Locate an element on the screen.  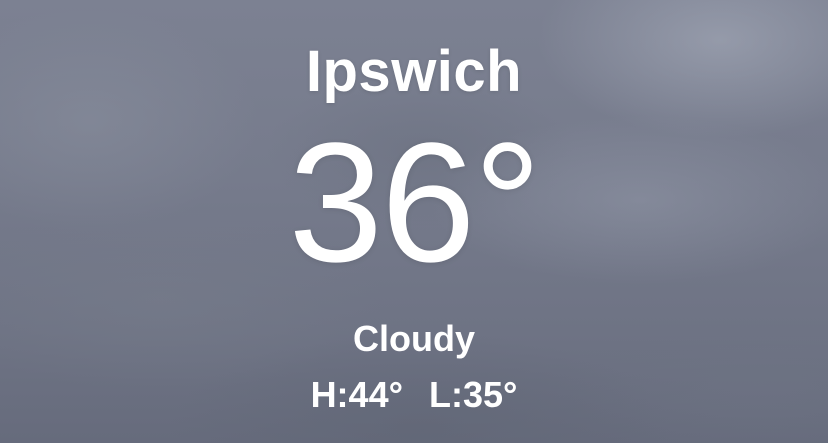
high-temperature: H:44° is located at coordinates (356, 394).